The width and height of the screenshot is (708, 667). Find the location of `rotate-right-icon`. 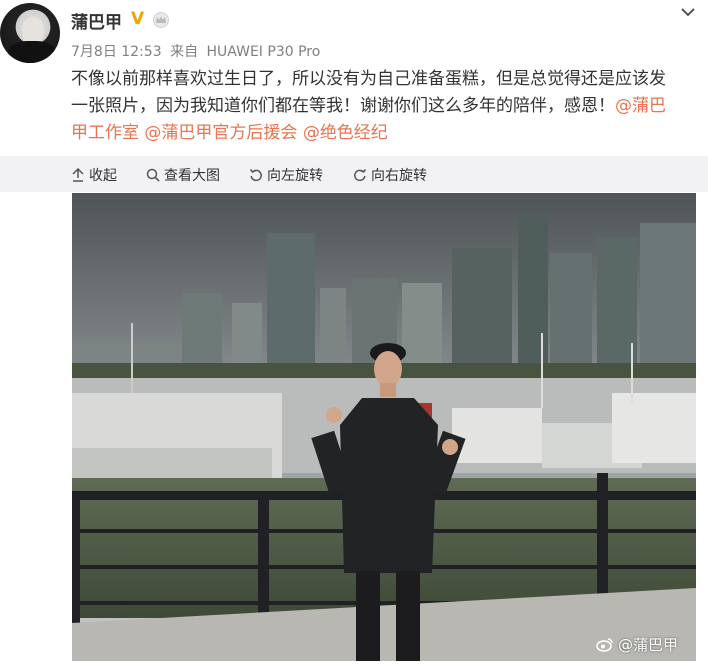

rotate-right-icon is located at coordinates (360, 175).